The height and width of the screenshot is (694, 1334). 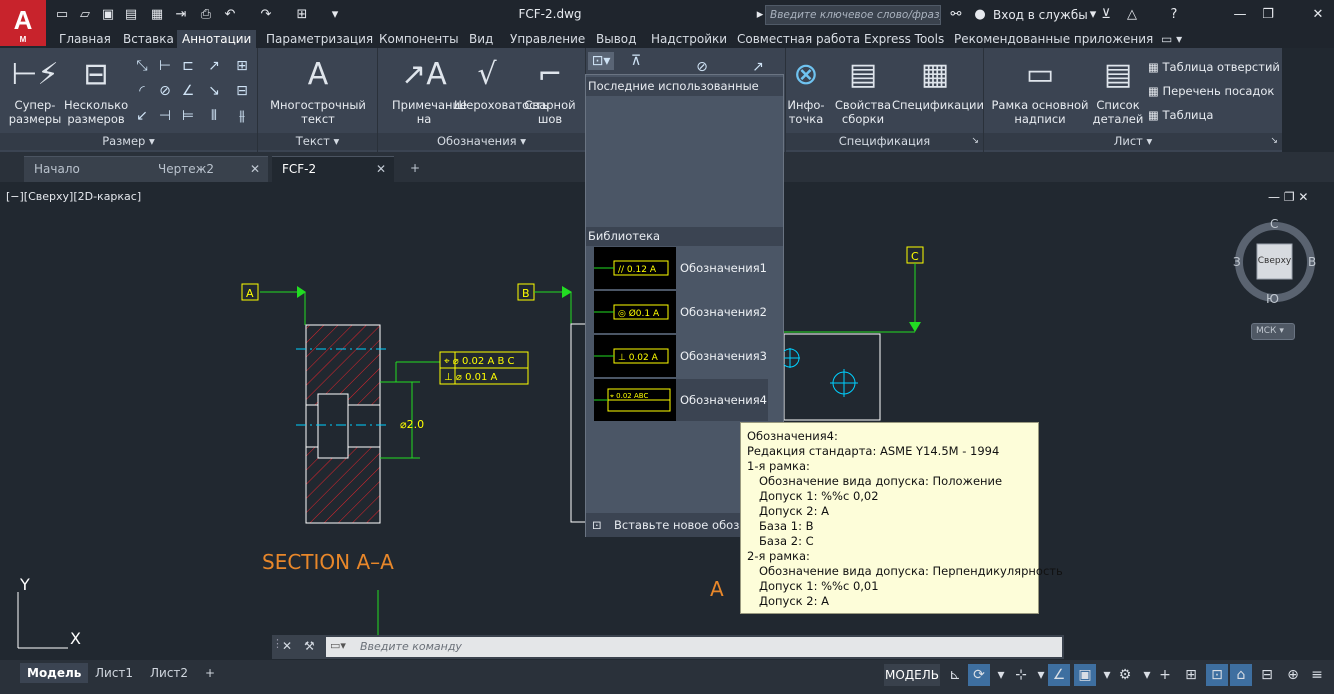 I want to click on radius-dim-icon: ↘, so click(x=214, y=91).